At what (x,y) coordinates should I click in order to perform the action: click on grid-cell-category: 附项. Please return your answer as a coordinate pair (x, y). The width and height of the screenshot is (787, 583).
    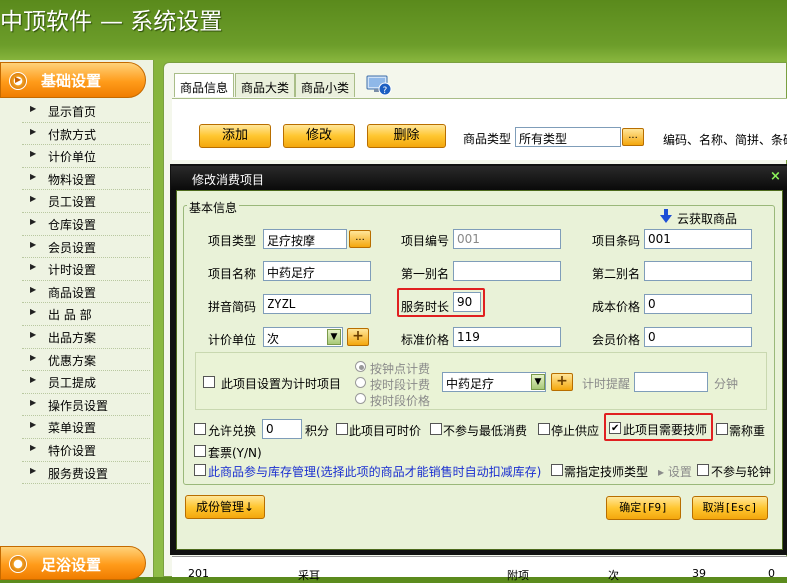
    Looking at the image, I should click on (518, 575).